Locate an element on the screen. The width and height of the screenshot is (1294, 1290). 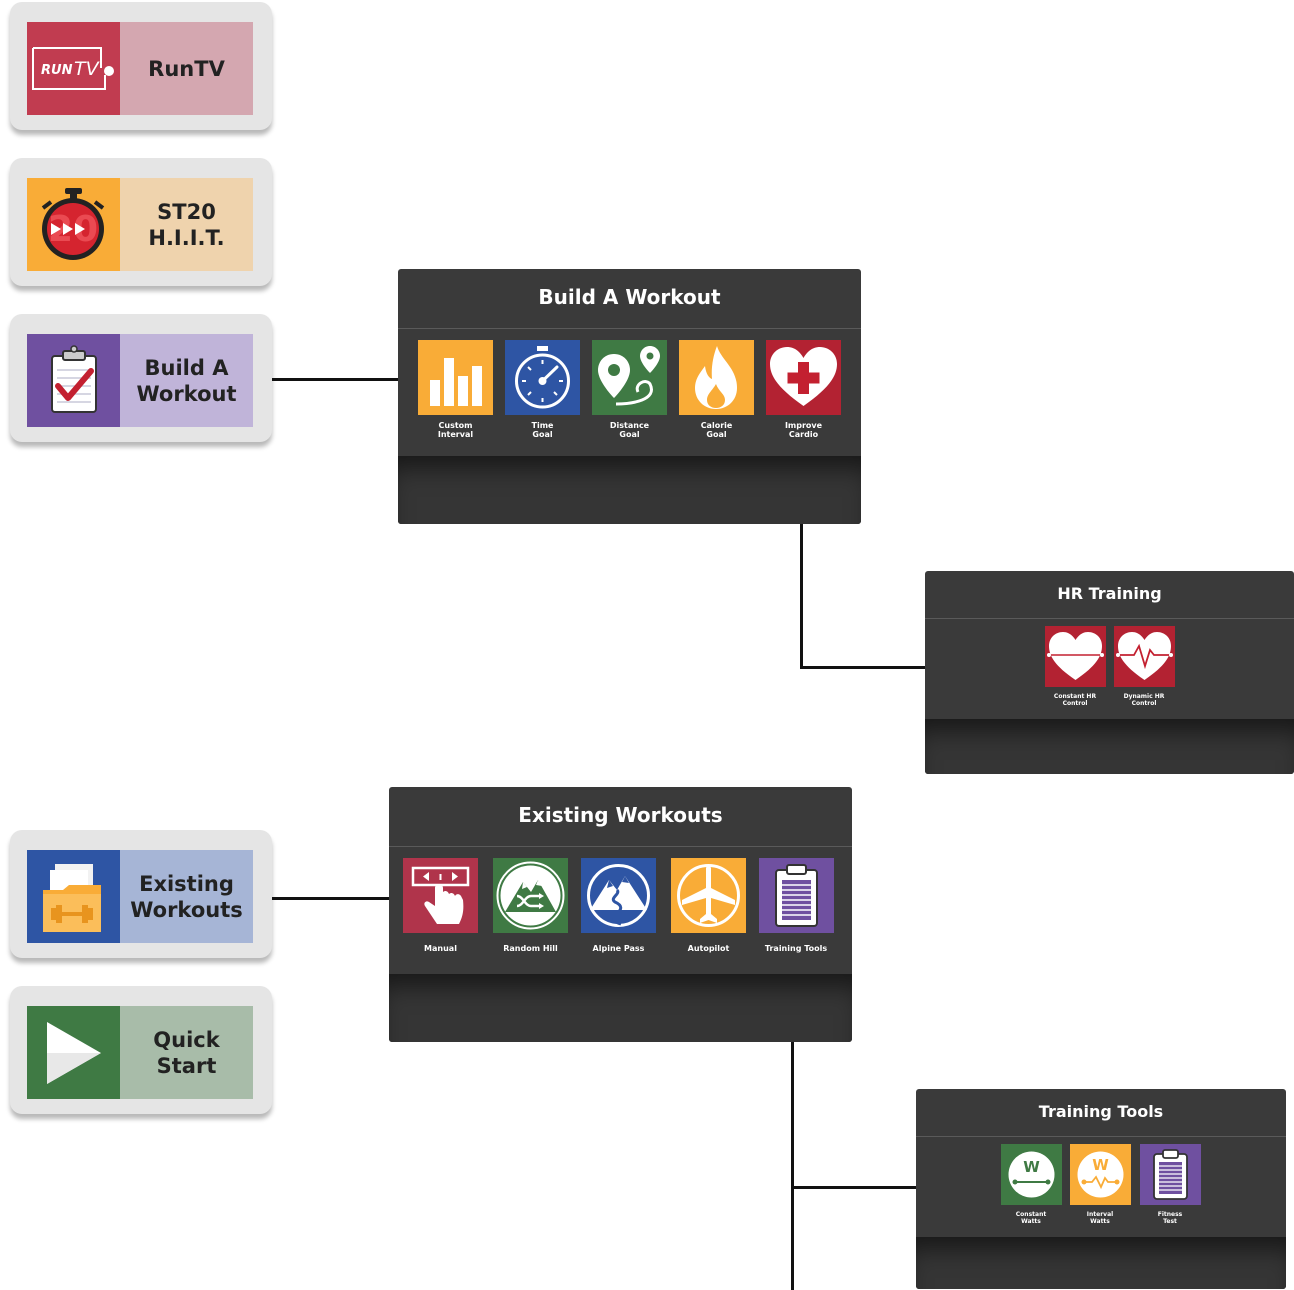
connector-cardio-horizontal is located at coordinates (863, 667).